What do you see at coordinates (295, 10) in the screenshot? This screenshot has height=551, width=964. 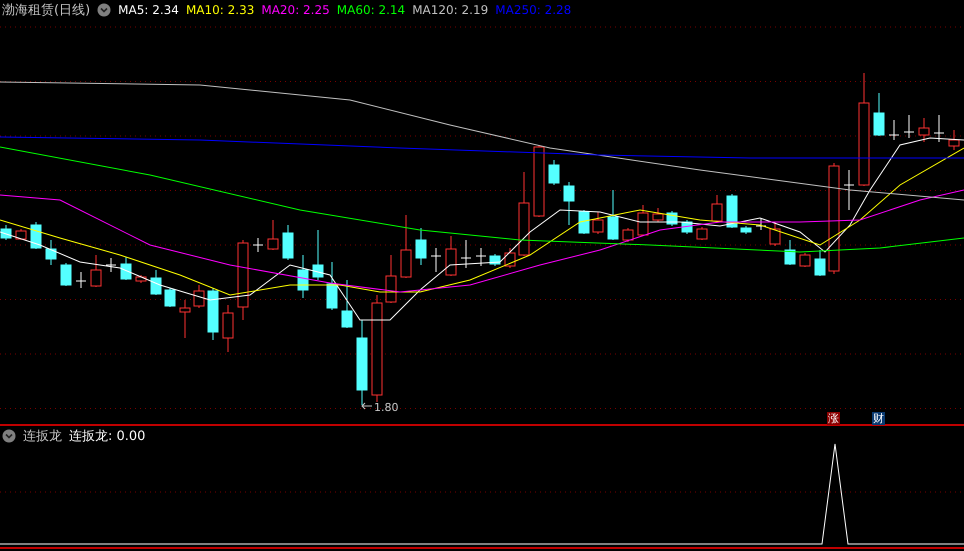 I see `ma-value: MA20: 2.25` at bounding box center [295, 10].